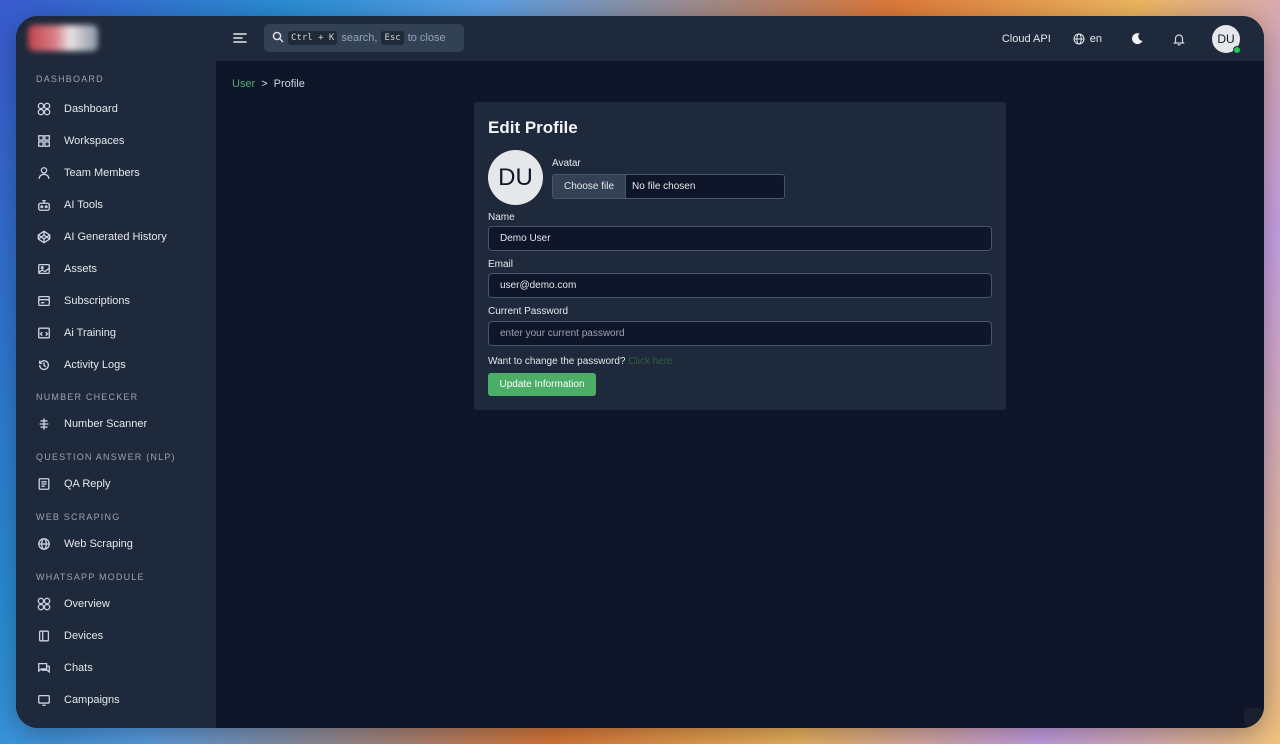 This screenshot has width=1280, height=744. Describe the element at coordinates (740, 238) in the screenshot. I see `name-field` at that location.